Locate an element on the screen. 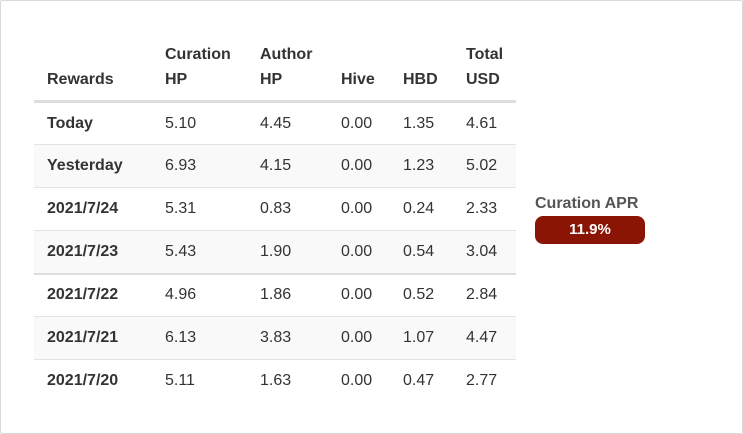 This screenshot has width=743, height=434. column-header-hbd: HBD is located at coordinates (421, 67).